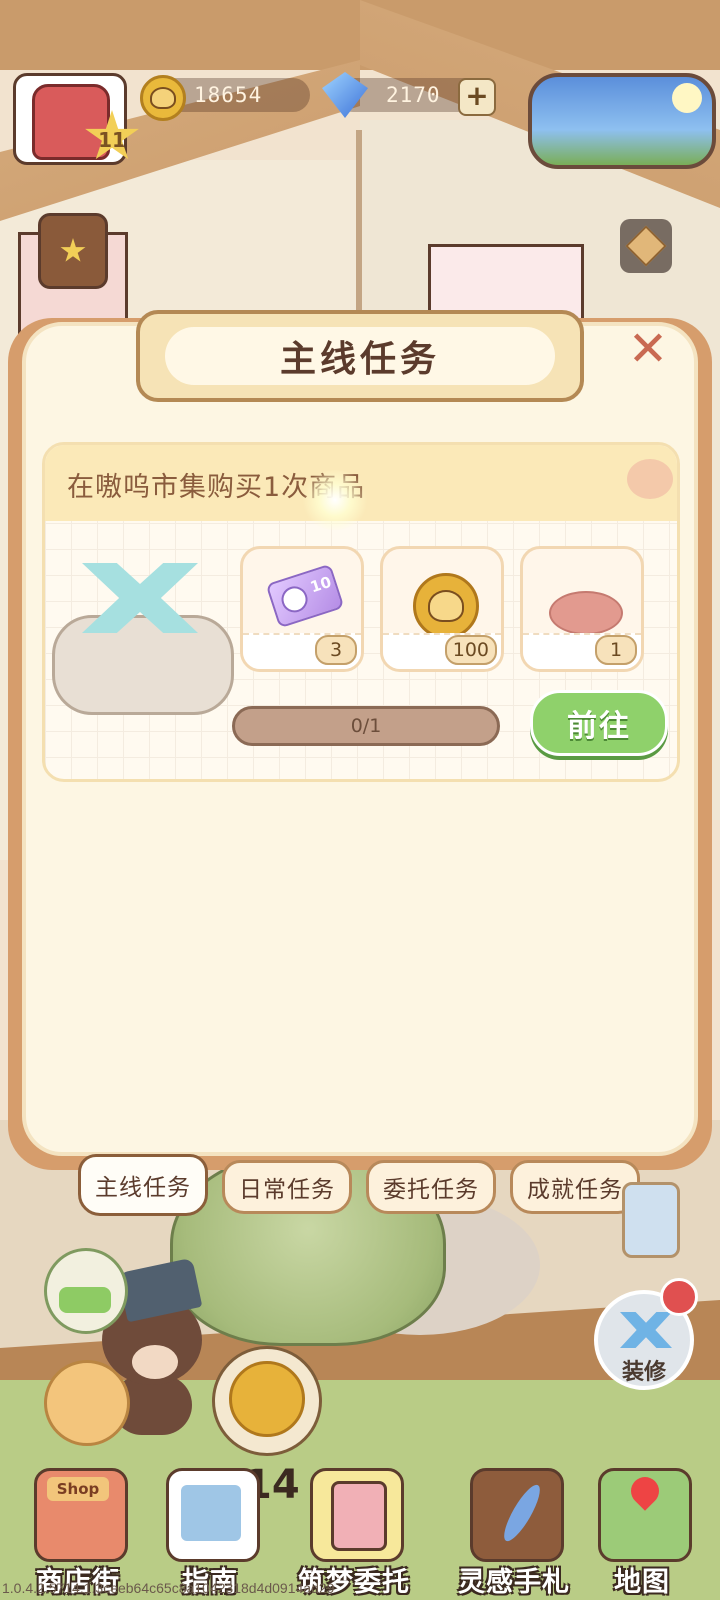  Describe the element at coordinates (71, 122) in the screenshot. I see `armchair-icon` at that location.